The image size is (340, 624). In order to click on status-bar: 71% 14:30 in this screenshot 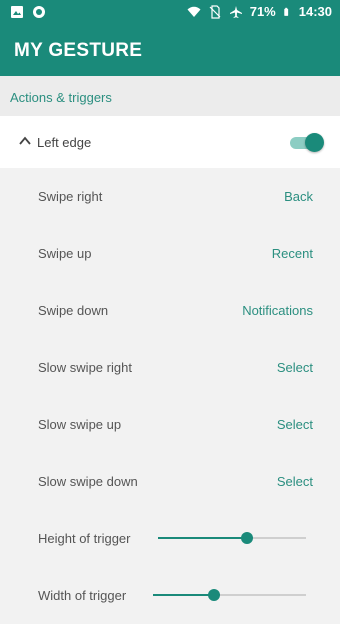, I will do `click(170, 12)`.